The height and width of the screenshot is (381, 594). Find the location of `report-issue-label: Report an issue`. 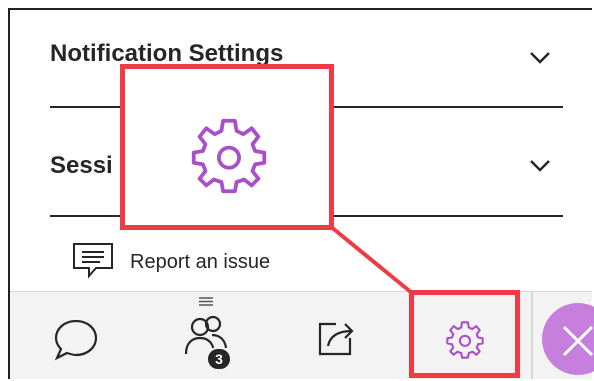

report-issue-label: Report an issue is located at coordinates (200, 261).